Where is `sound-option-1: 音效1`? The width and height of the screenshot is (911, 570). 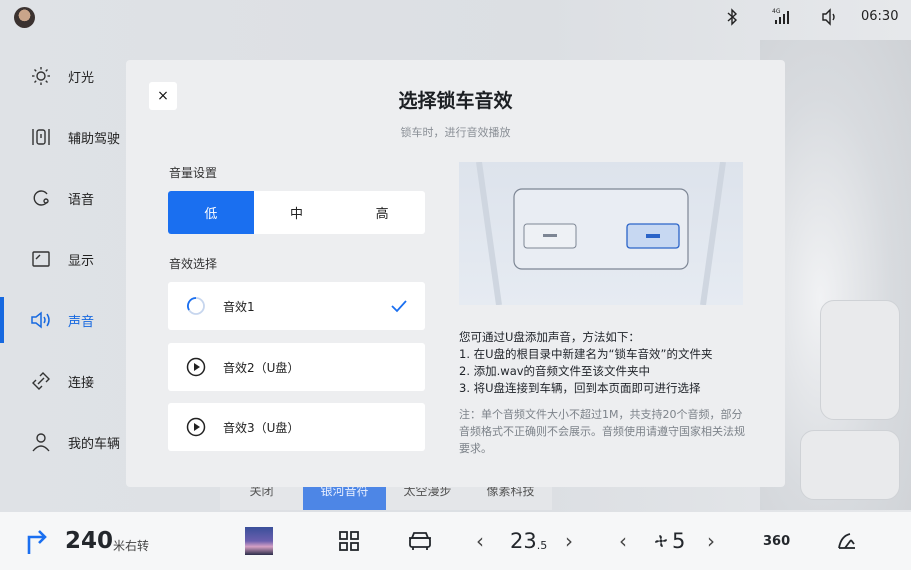 sound-option-1: 音效1 is located at coordinates (296, 306).